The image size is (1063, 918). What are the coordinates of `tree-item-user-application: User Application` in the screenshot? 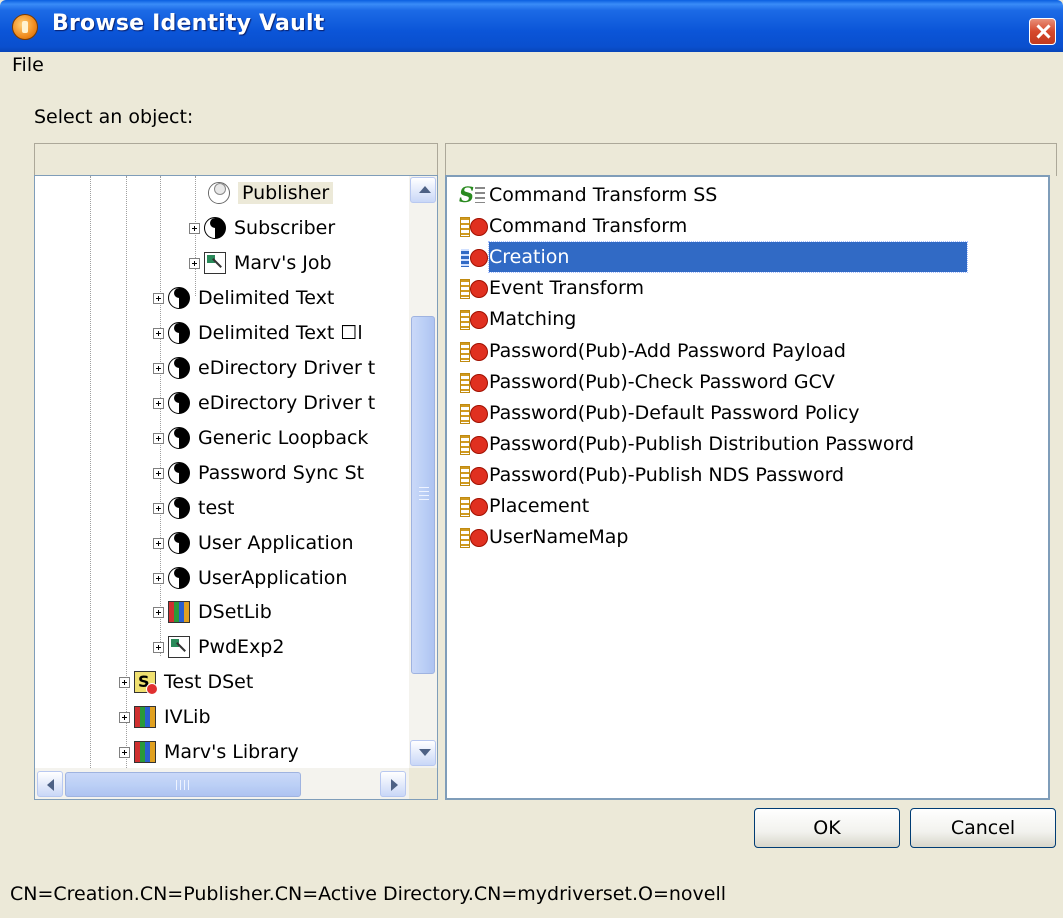 It's located at (253, 543).